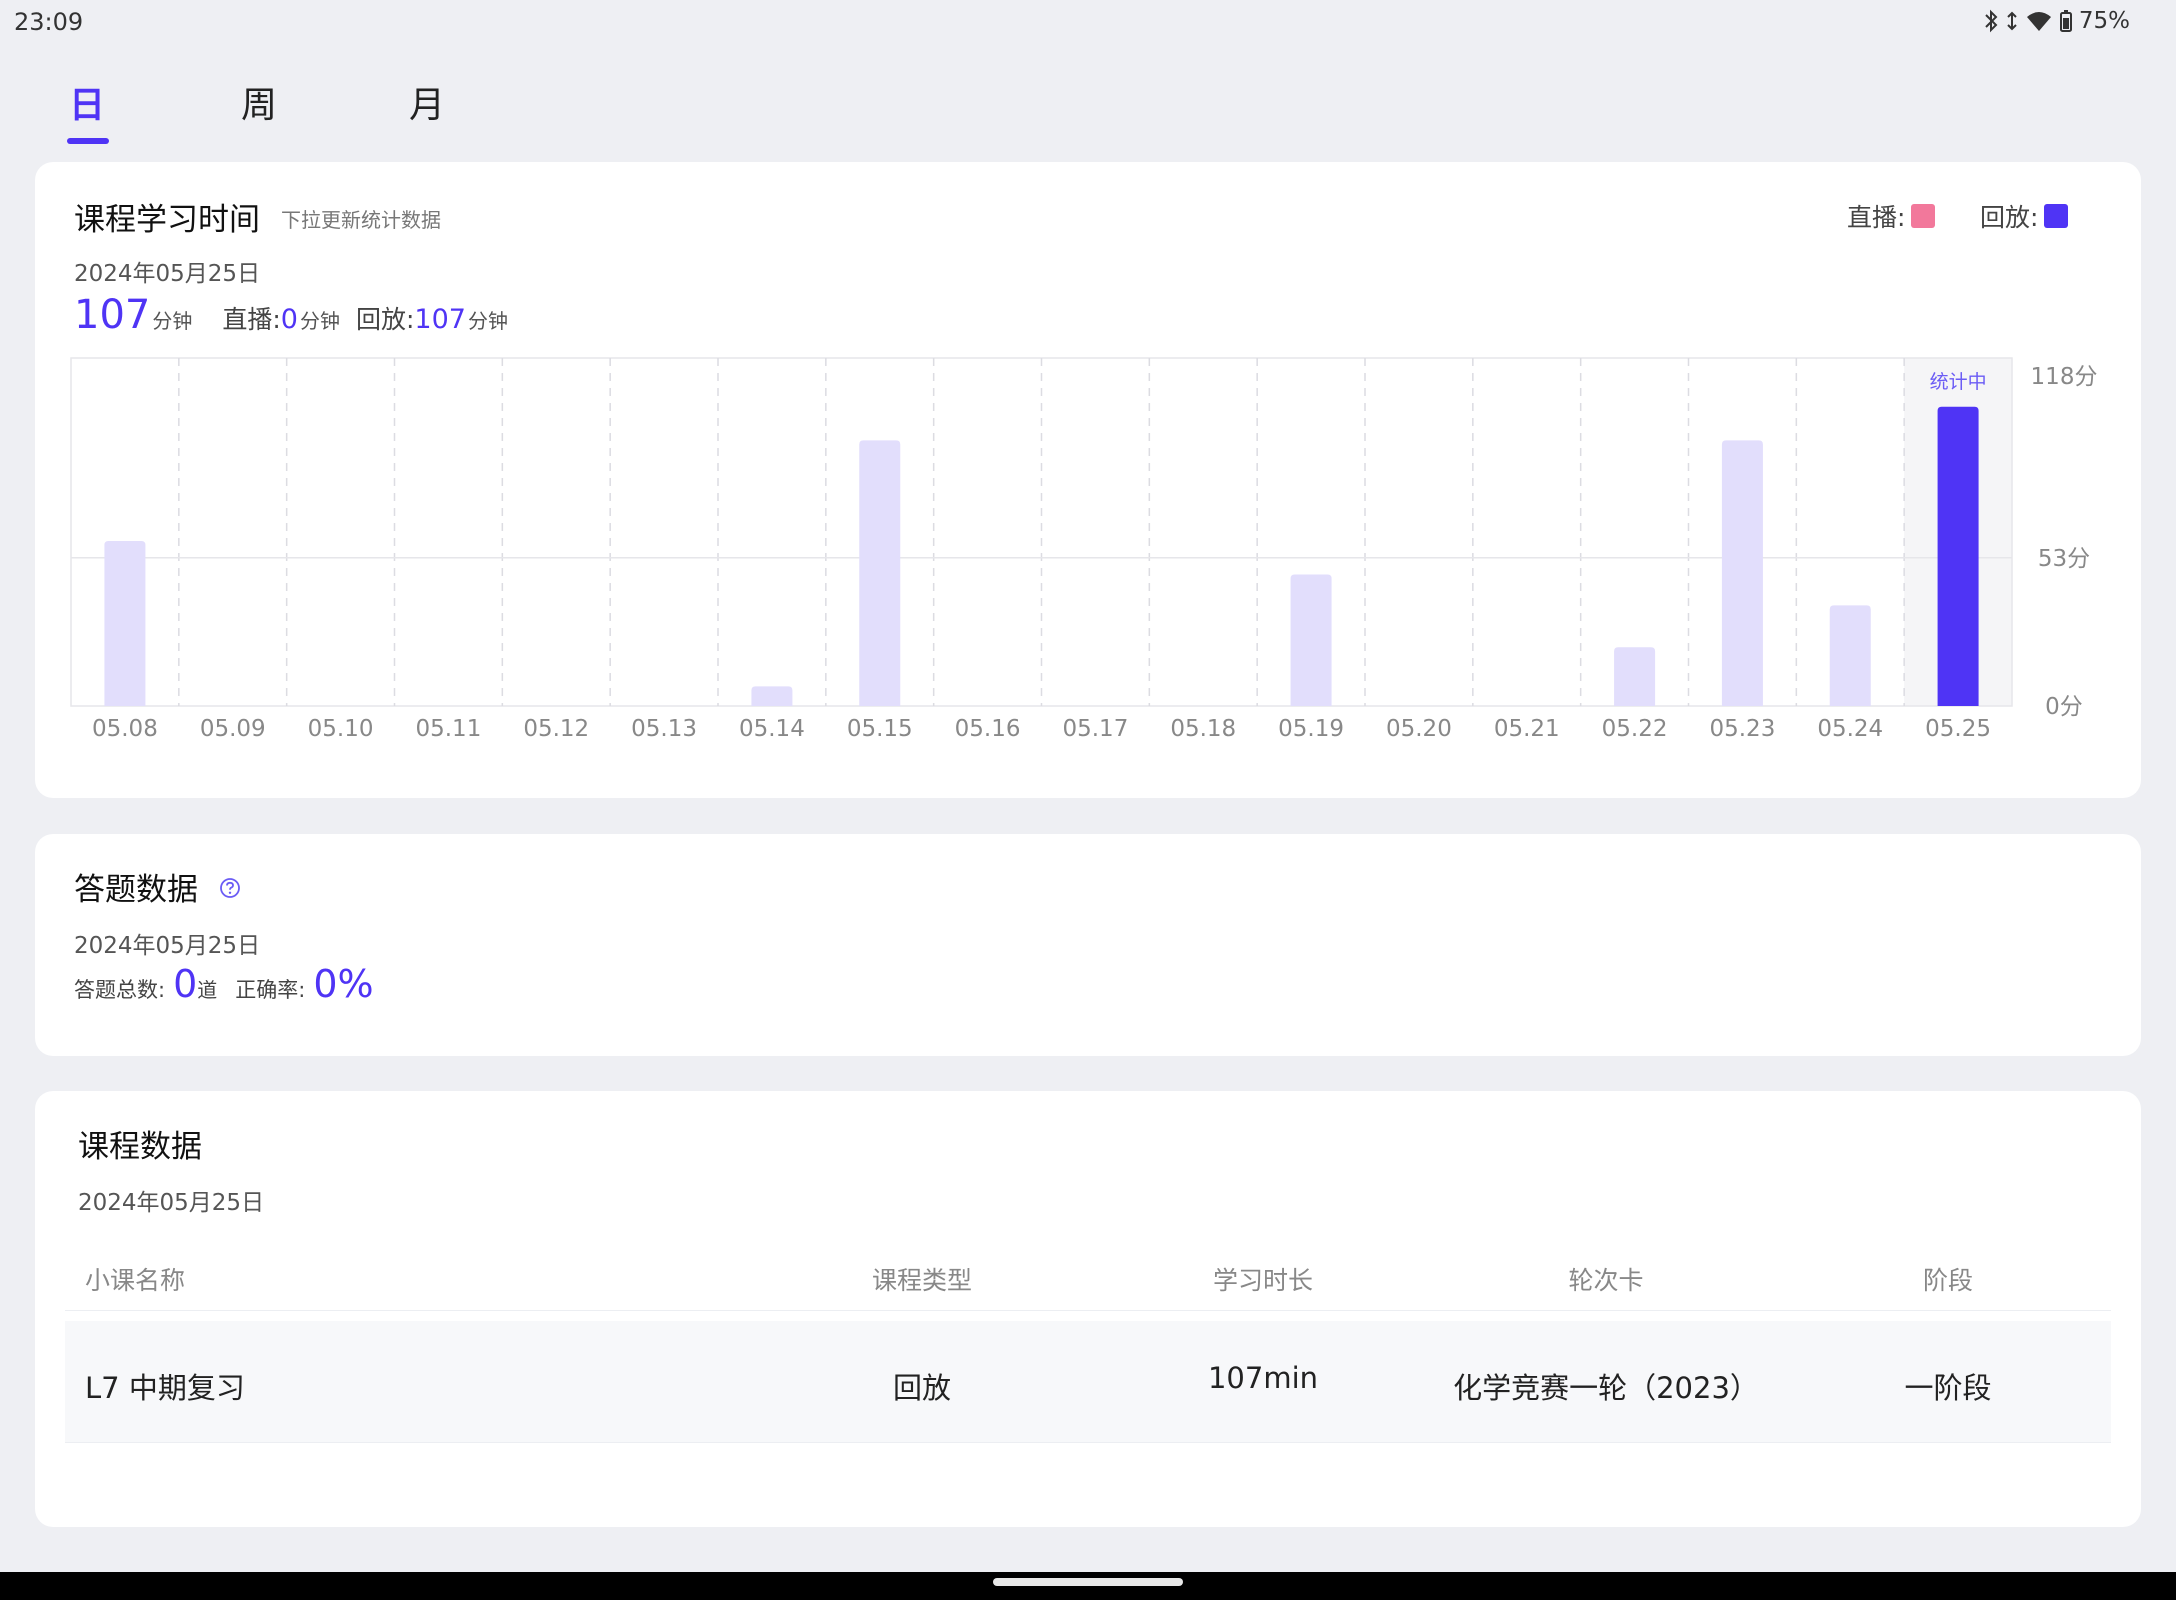 The height and width of the screenshot is (1600, 2176). I want to click on tab-week: 周, so click(259, 102).